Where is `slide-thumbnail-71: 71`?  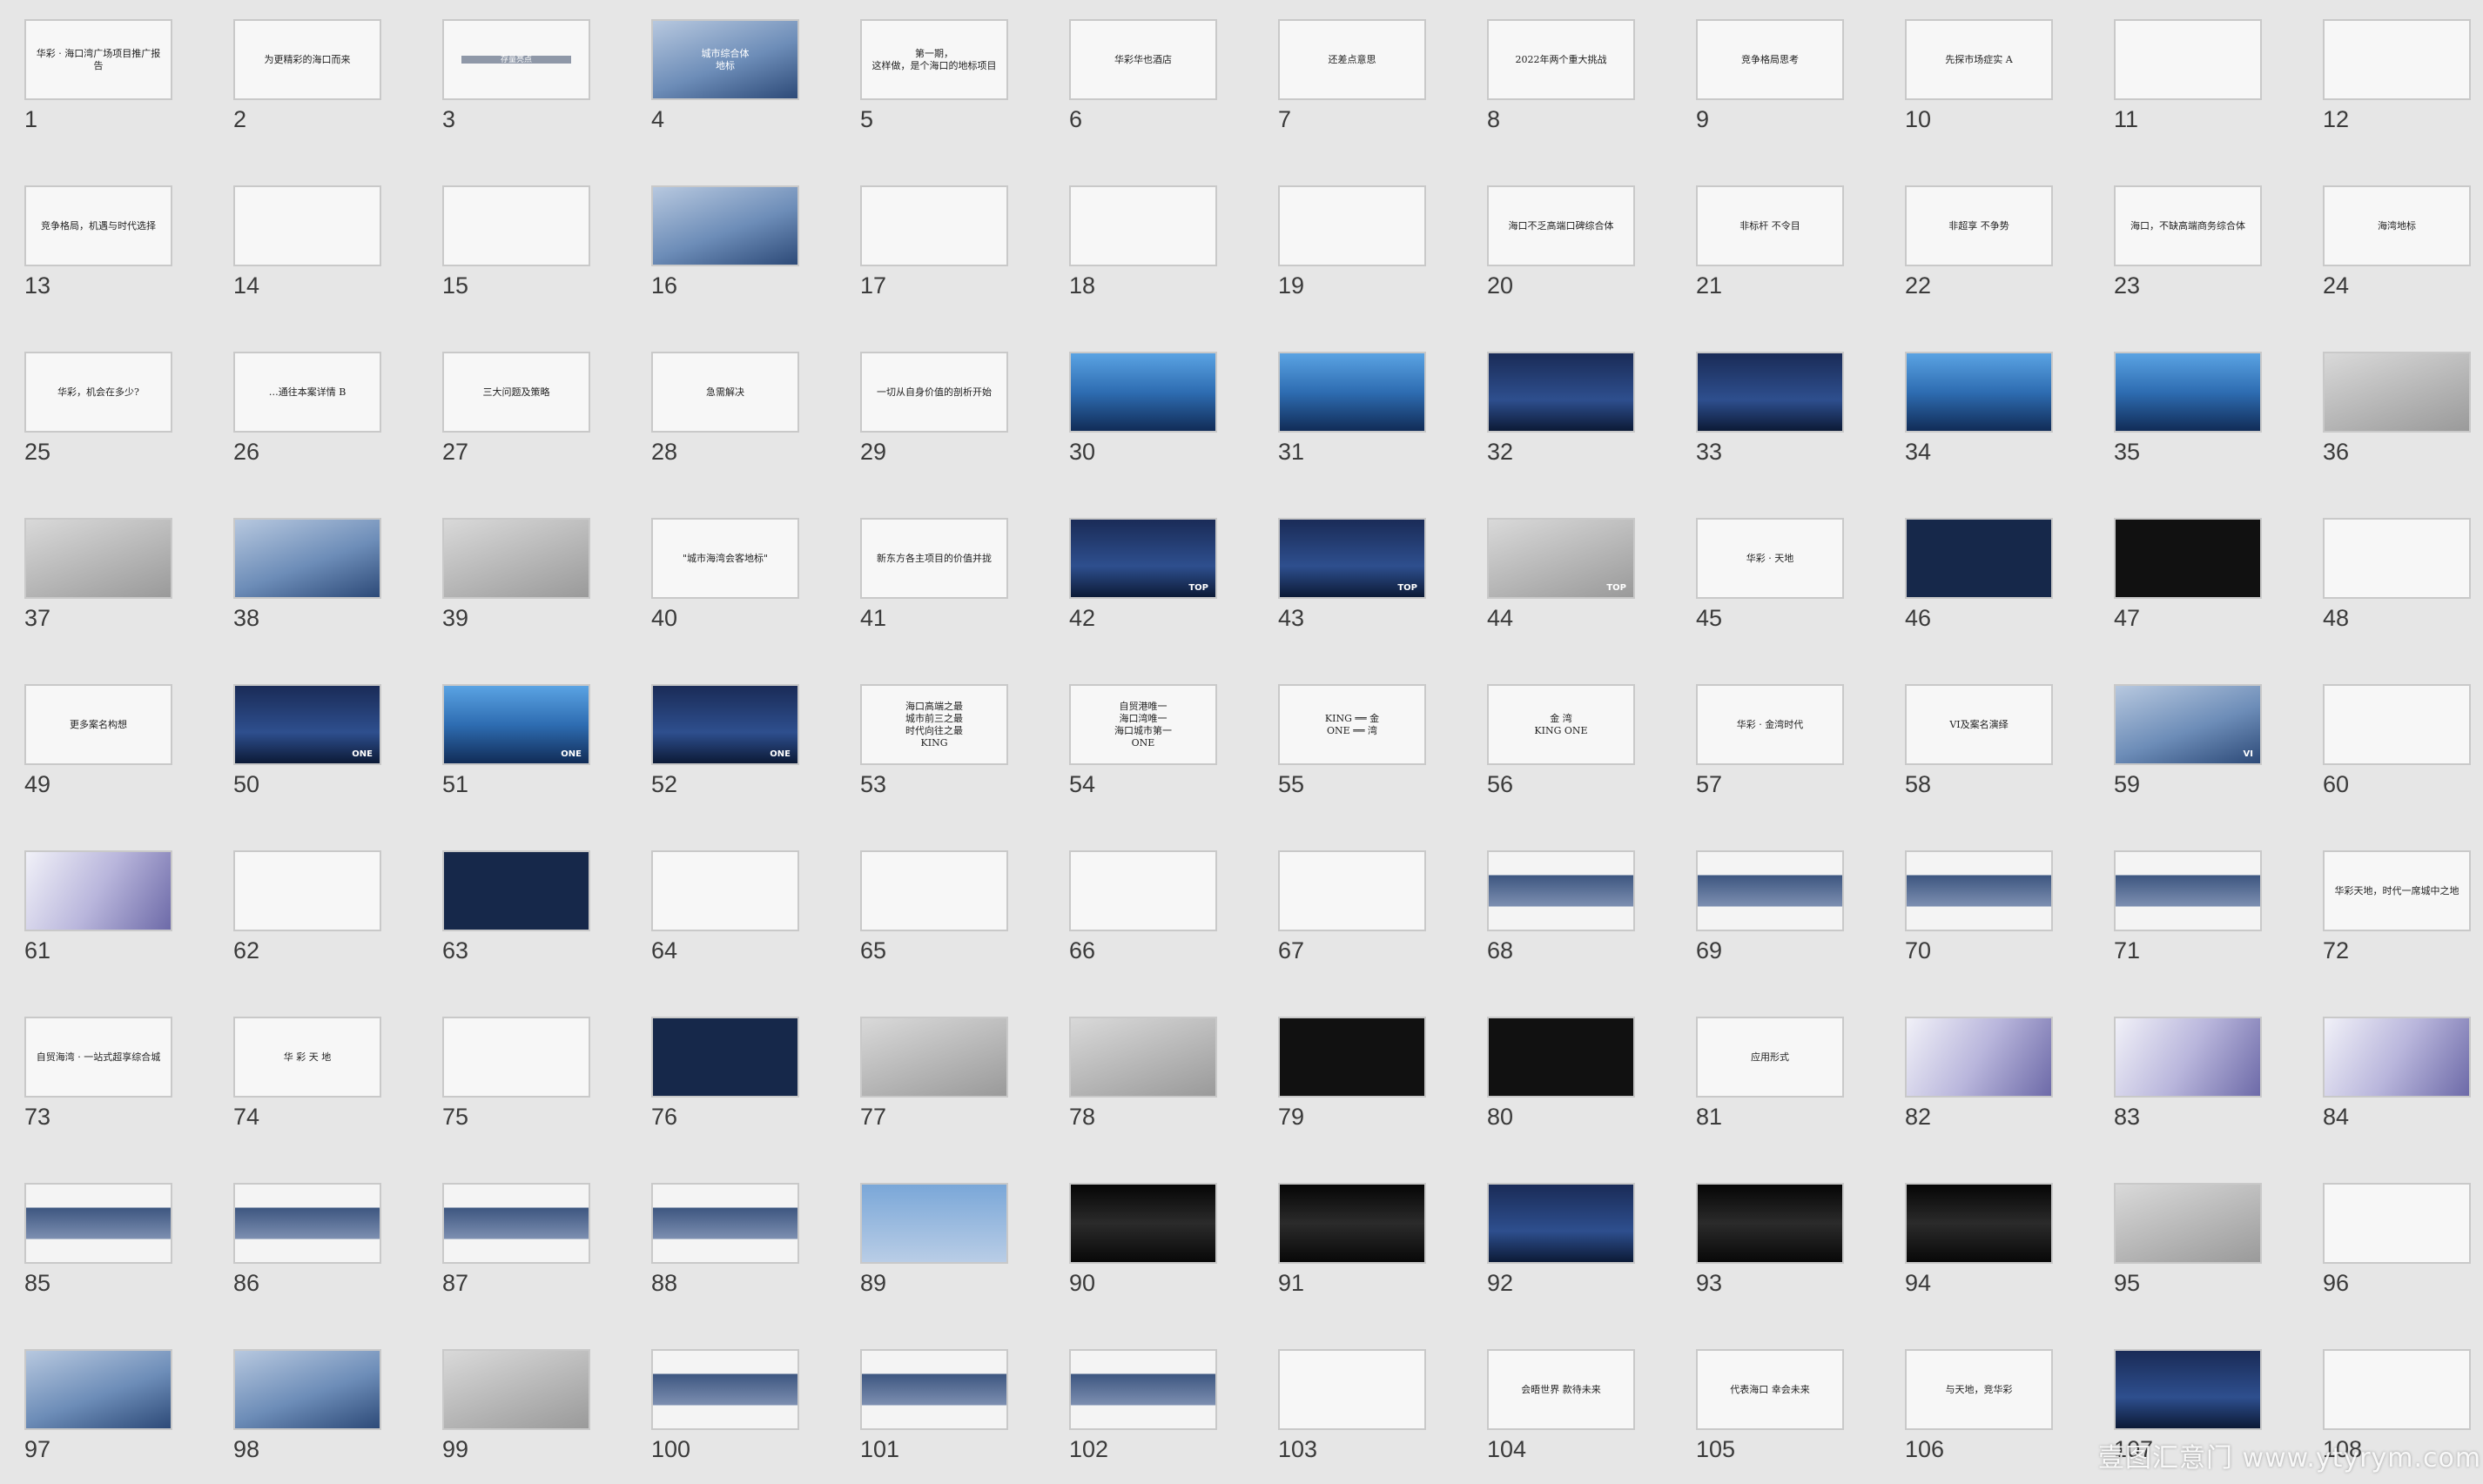 slide-thumbnail-71: 71 is located at coordinates (2188, 907).